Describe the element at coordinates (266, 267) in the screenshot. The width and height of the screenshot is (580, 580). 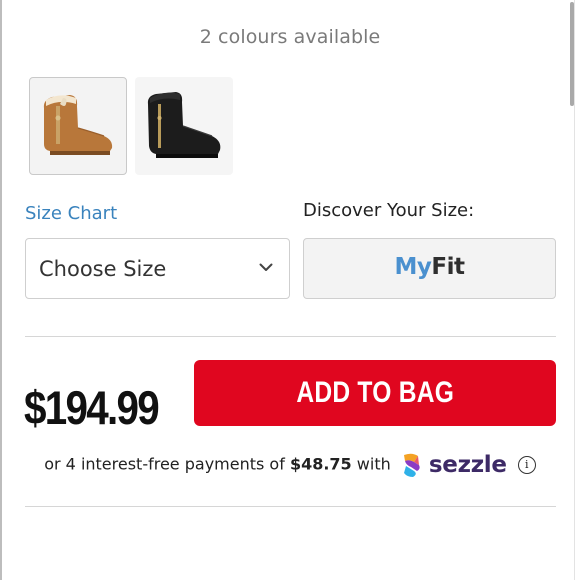
I see `chevron-down-icon` at that location.